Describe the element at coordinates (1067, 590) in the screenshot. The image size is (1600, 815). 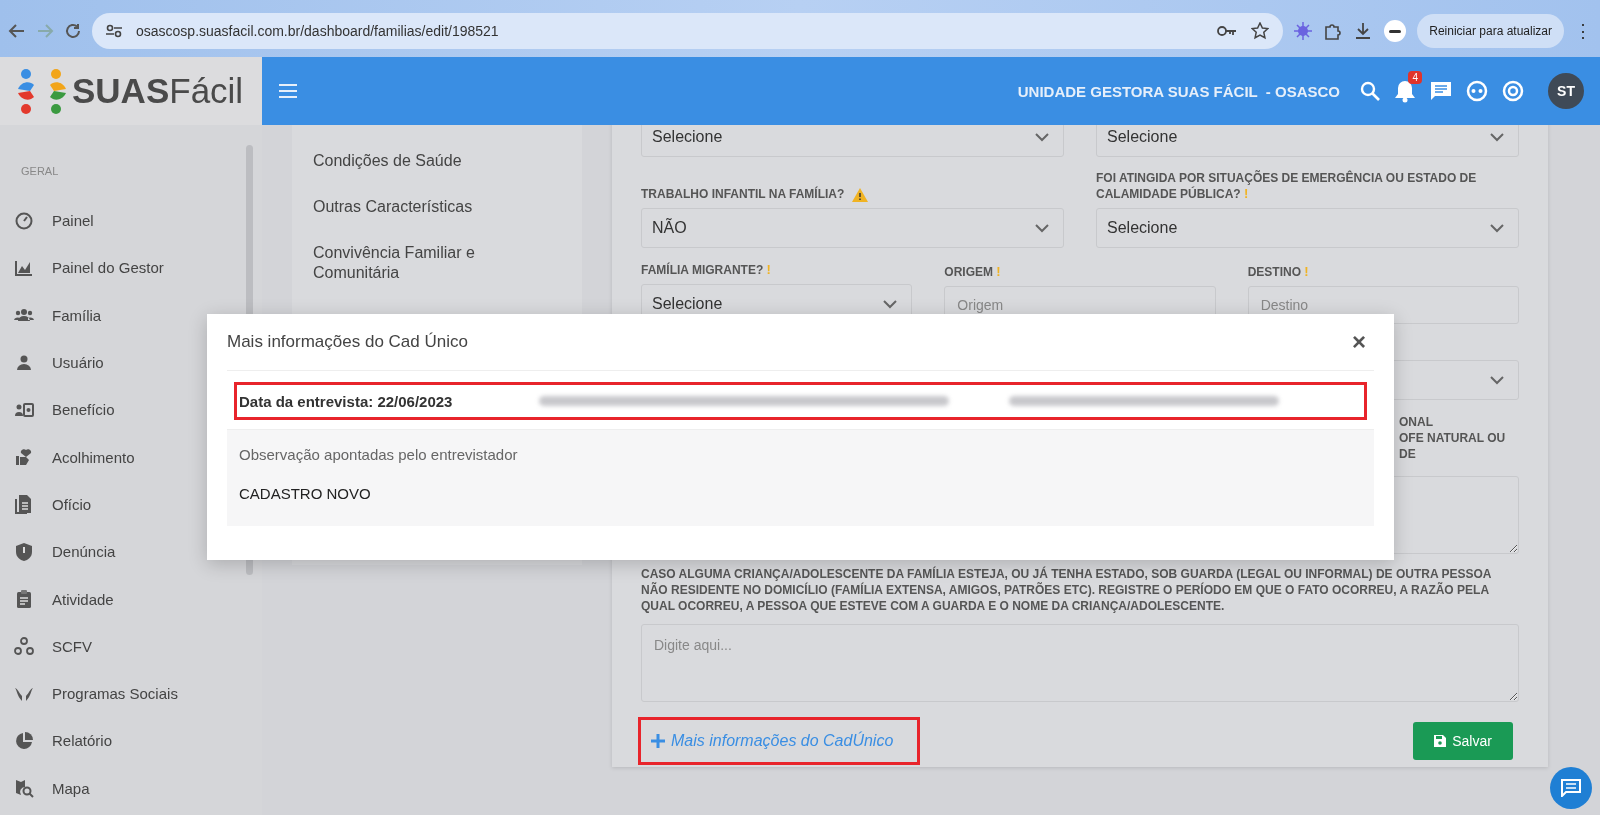
I see `field-label: CASO ALGUMA CRIANÇA/ADOLESCENTE DA FAMÍLIA ESTEJA, OU JÁ TENHA ESTADO, SOB GUARDA (LEGAL OU INFORMAL) DE OUTRA PESSOA NÃO RESIDENTE NO DOMICÍLIO (FAMÍLIA EXTENSA, AMIGOS, PATRÕES ETC). REGISTRE O PERÍODO EM QUE O FATO OCORREU, A RAZÃO PELA QUAL OCORREU, A PESSOA QUE ESTEVE COM A GUARDA E O NOME DA CRIANÇA/ADOLESCENTE.` at that location.